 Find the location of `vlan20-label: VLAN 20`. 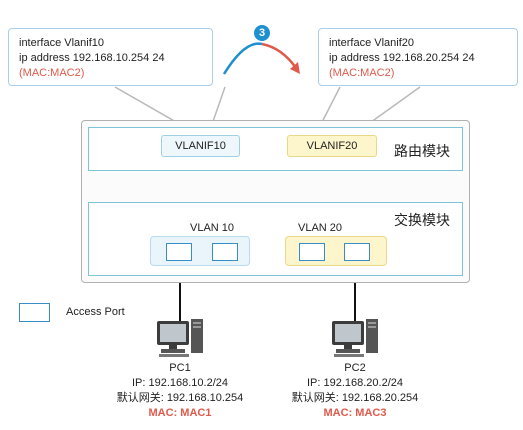

vlan20-label: VLAN 20 is located at coordinates (320, 228).